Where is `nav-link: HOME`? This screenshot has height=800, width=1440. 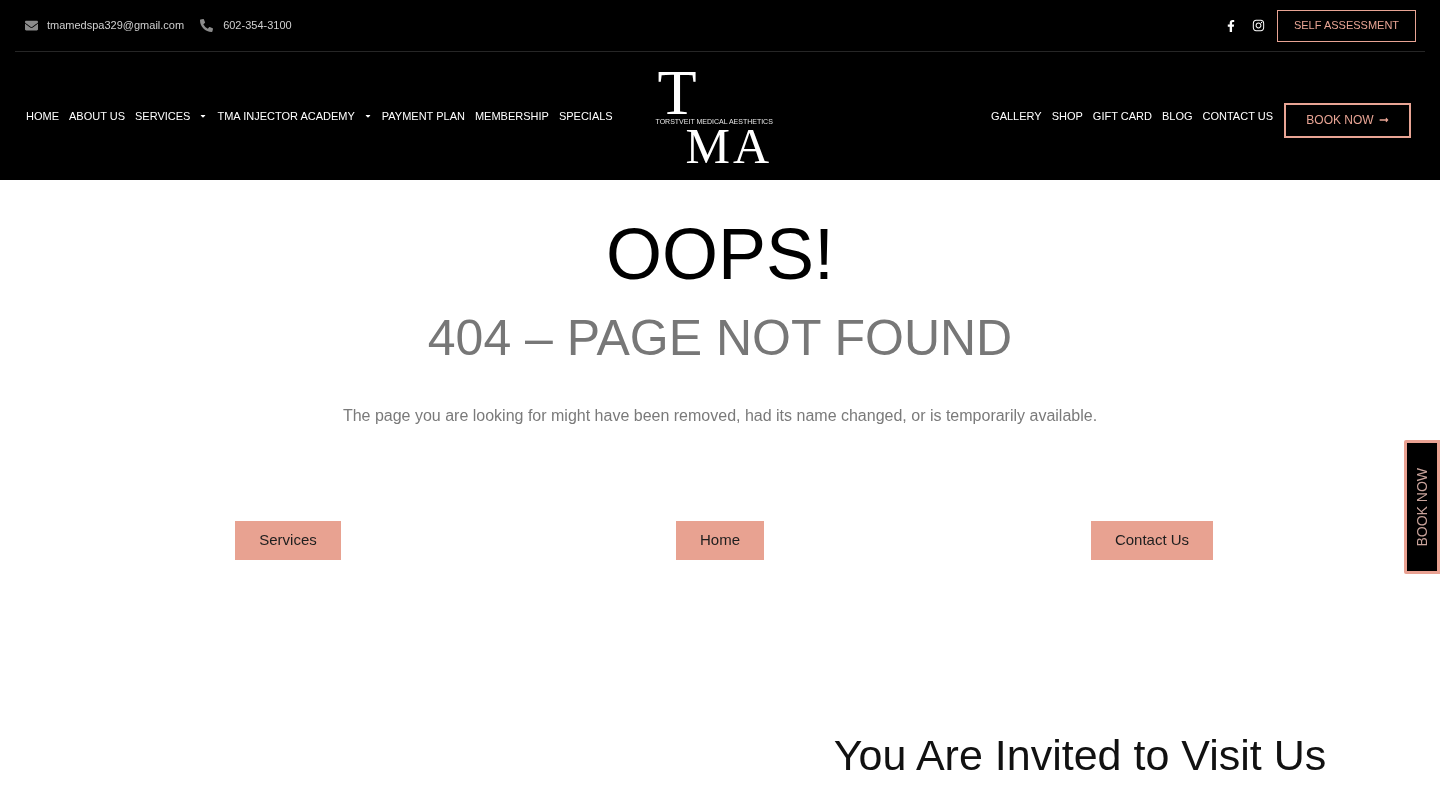
nav-link: HOME is located at coordinates (42, 116).